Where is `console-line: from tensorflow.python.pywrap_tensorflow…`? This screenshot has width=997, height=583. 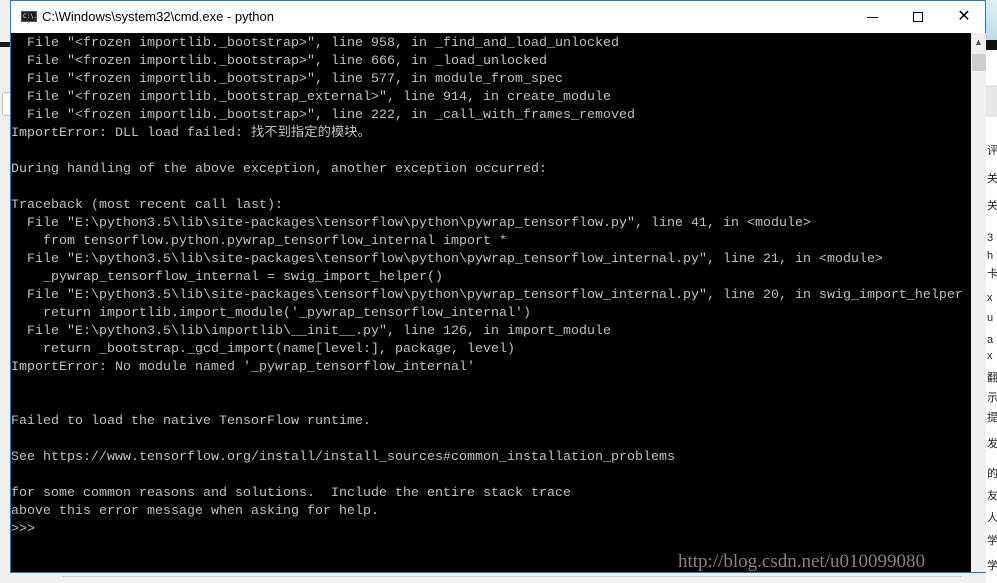 console-line: from tensorflow.python.pywrap_tensorflow… is located at coordinates (259, 240).